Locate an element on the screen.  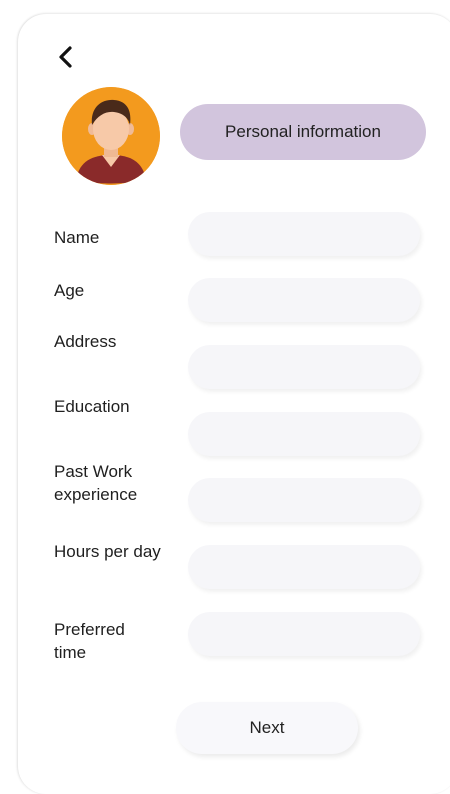
chevron-left-icon is located at coordinates (65, 57).